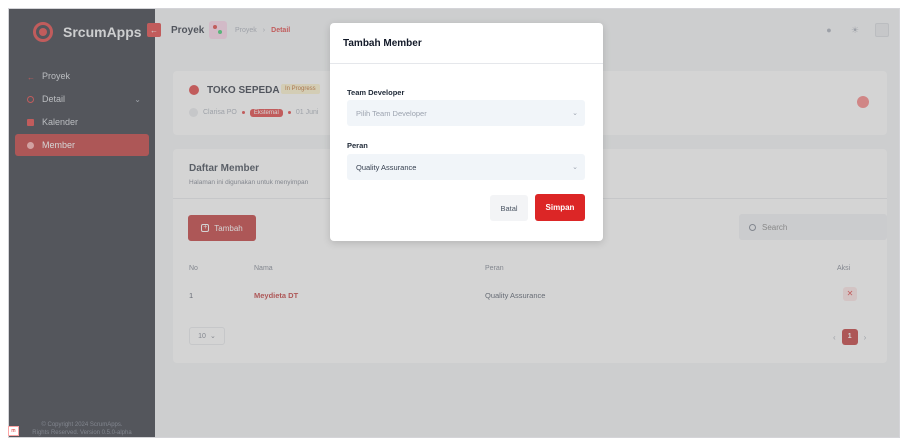  I want to click on team-developer-label: Team Developer, so click(376, 92).